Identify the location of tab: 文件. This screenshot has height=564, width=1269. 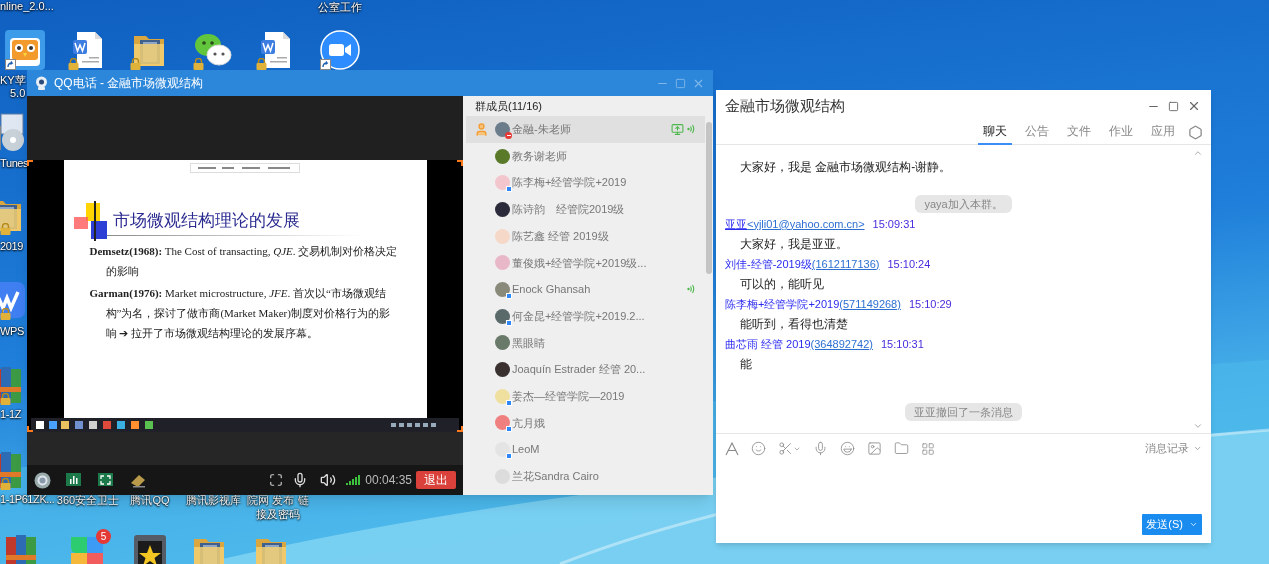
(1079, 132).